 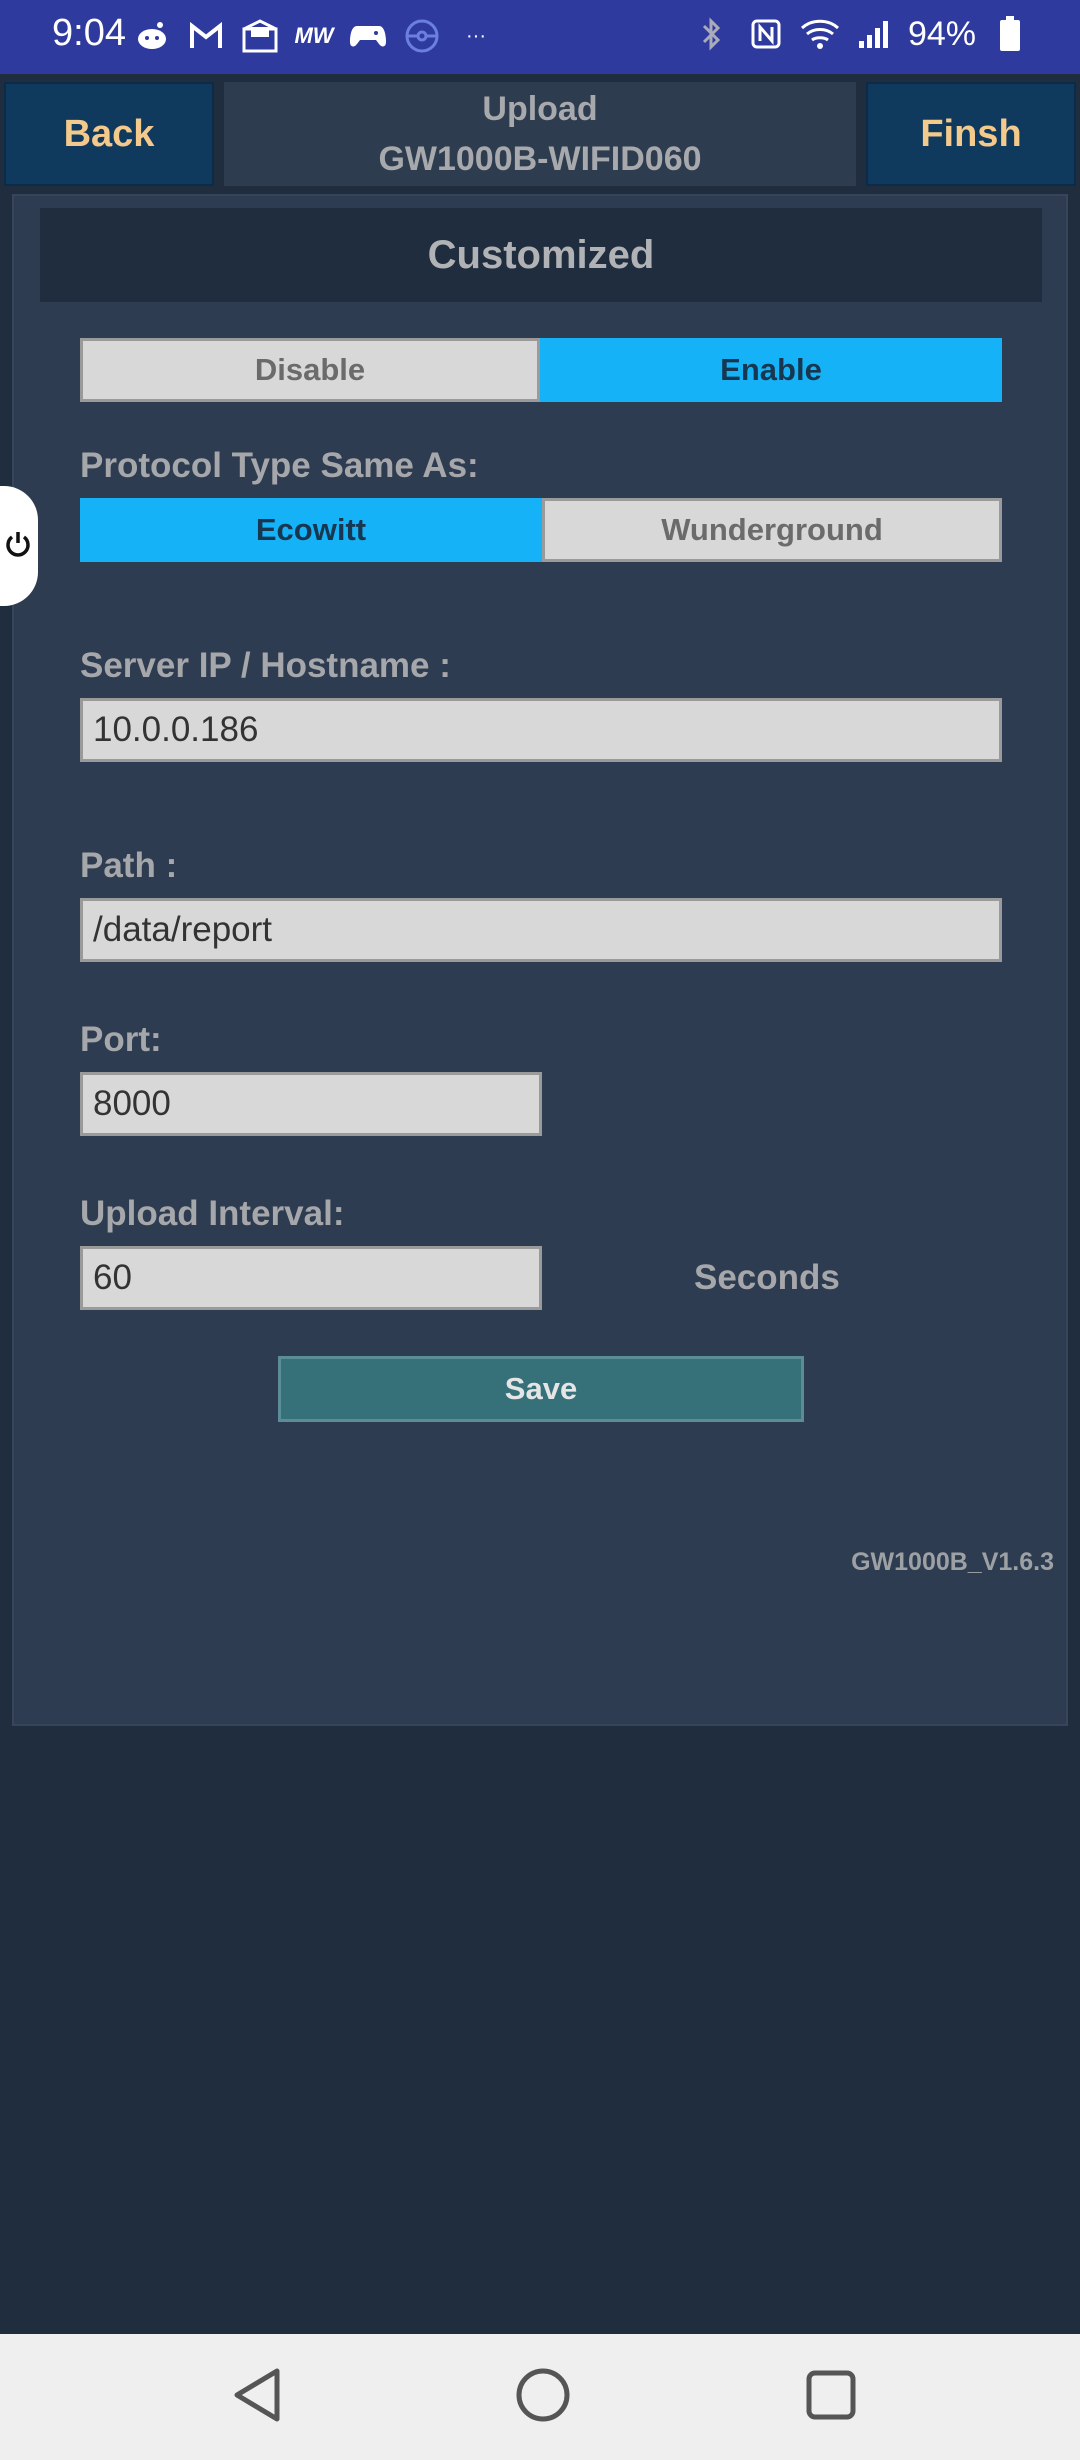 What do you see at coordinates (874, 34) in the screenshot?
I see `signal-icon` at bounding box center [874, 34].